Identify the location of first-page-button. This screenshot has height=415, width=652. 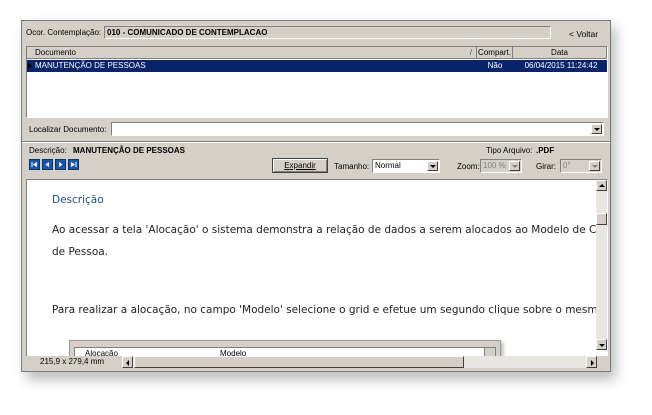
(34, 164).